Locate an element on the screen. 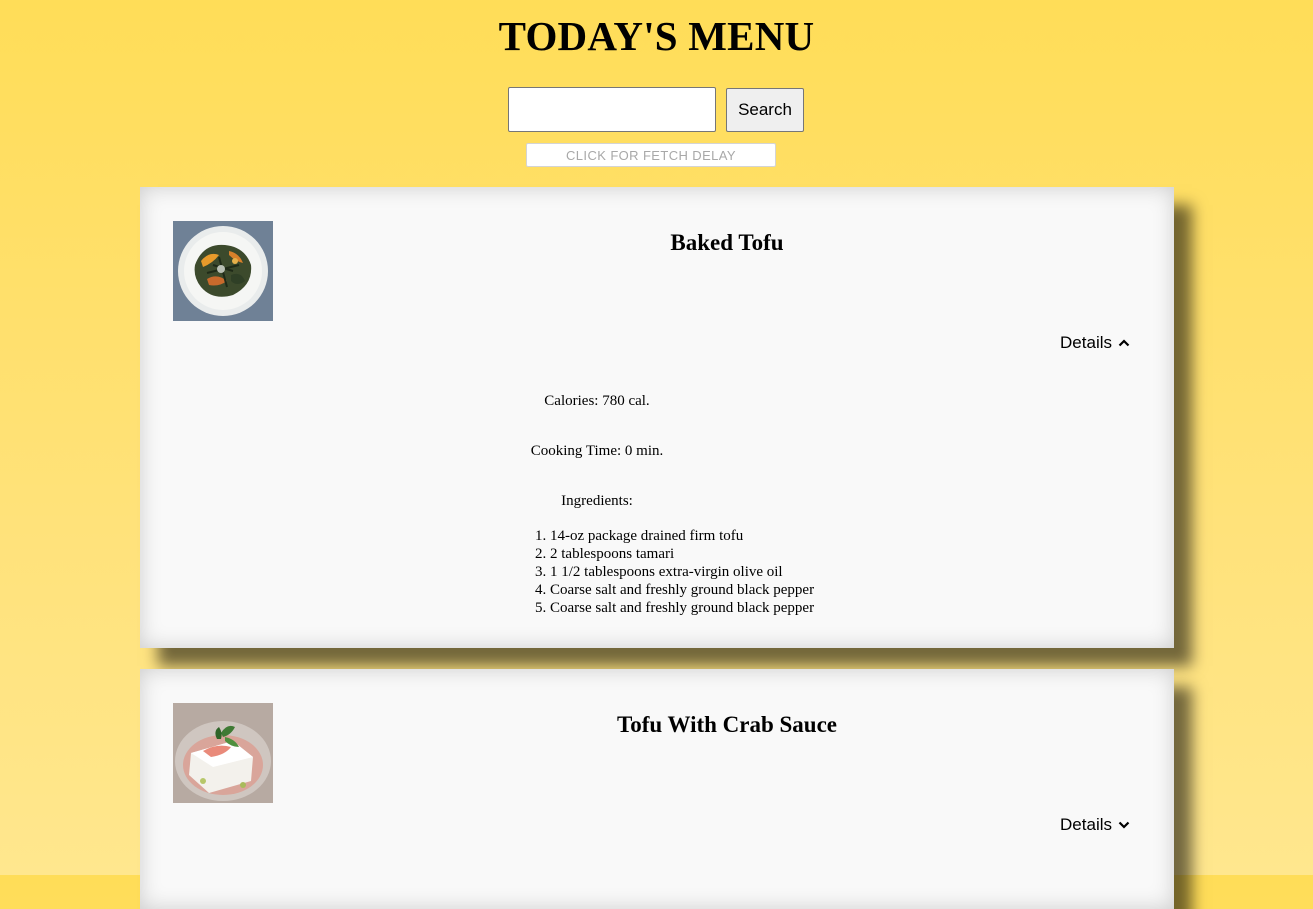 Image resolution: width=1313 pixels, height=909 pixels. list-item: 1. 14-oz package drained firm tofu is located at coordinates (639, 536).